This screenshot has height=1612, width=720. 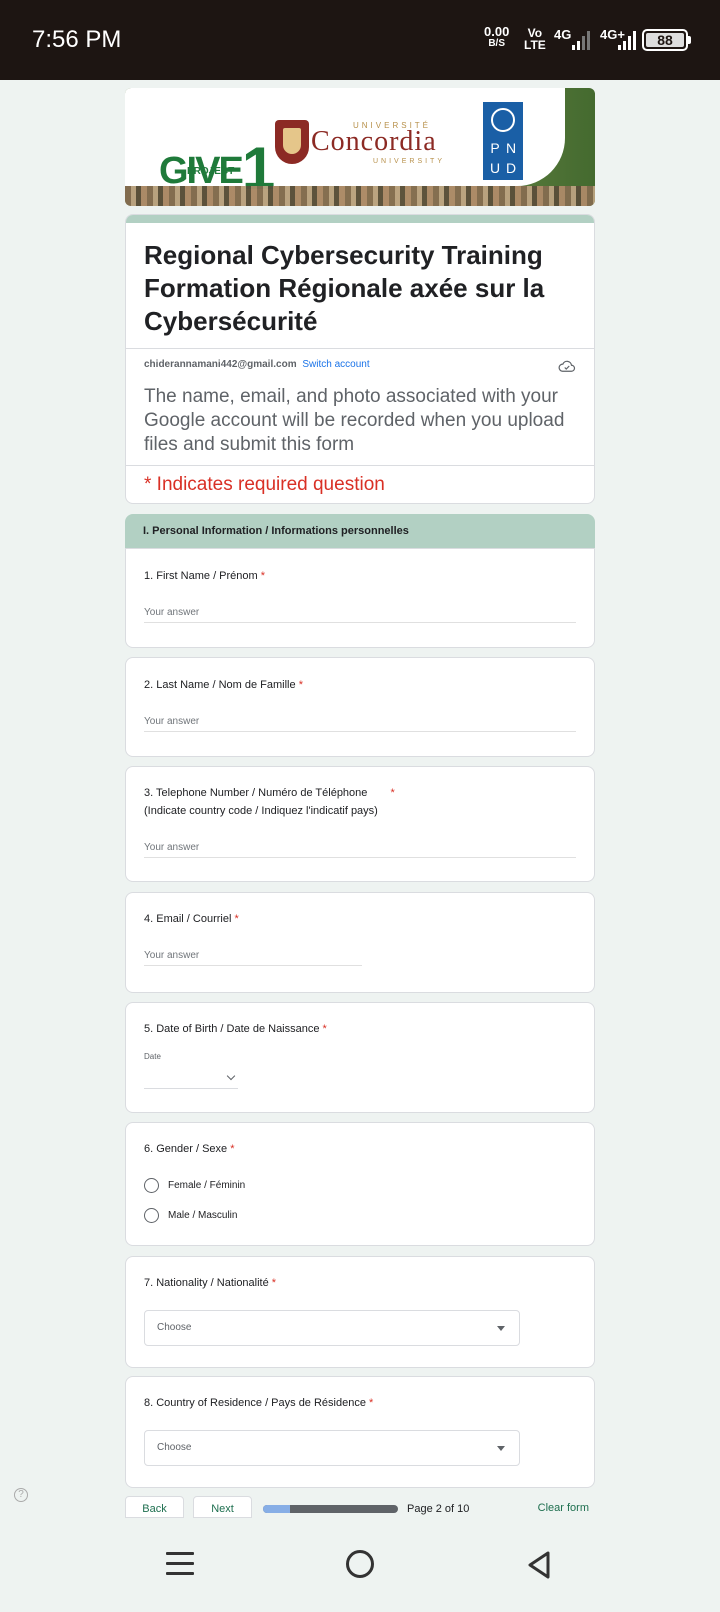 What do you see at coordinates (360, 612) in the screenshot?
I see `first-name-input: Your answer` at bounding box center [360, 612].